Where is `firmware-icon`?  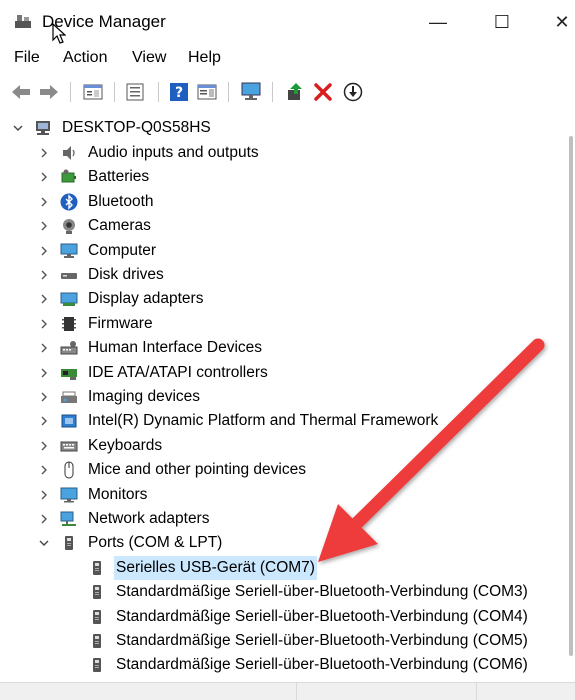
firmware-icon is located at coordinates (69, 324).